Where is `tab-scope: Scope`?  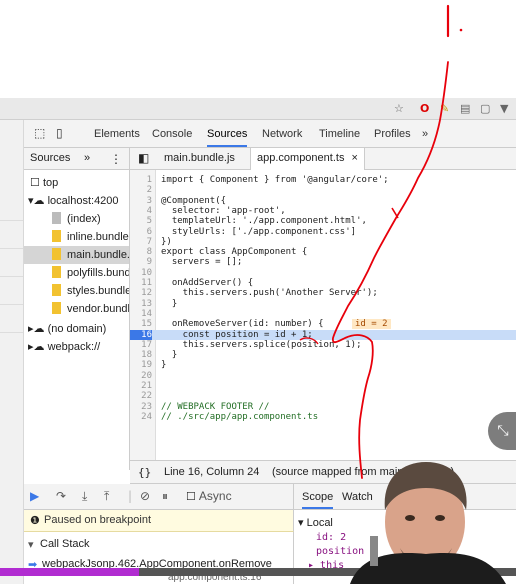 tab-scope: Scope is located at coordinates (318, 500).